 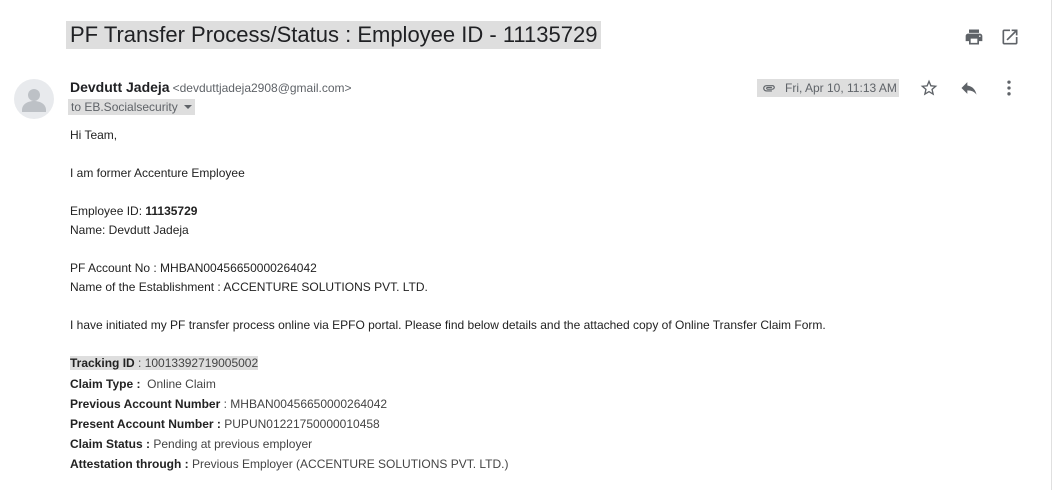 I want to click on recipient-details-toggle: to EB.Socialsecurity, so click(x=131, y=107).